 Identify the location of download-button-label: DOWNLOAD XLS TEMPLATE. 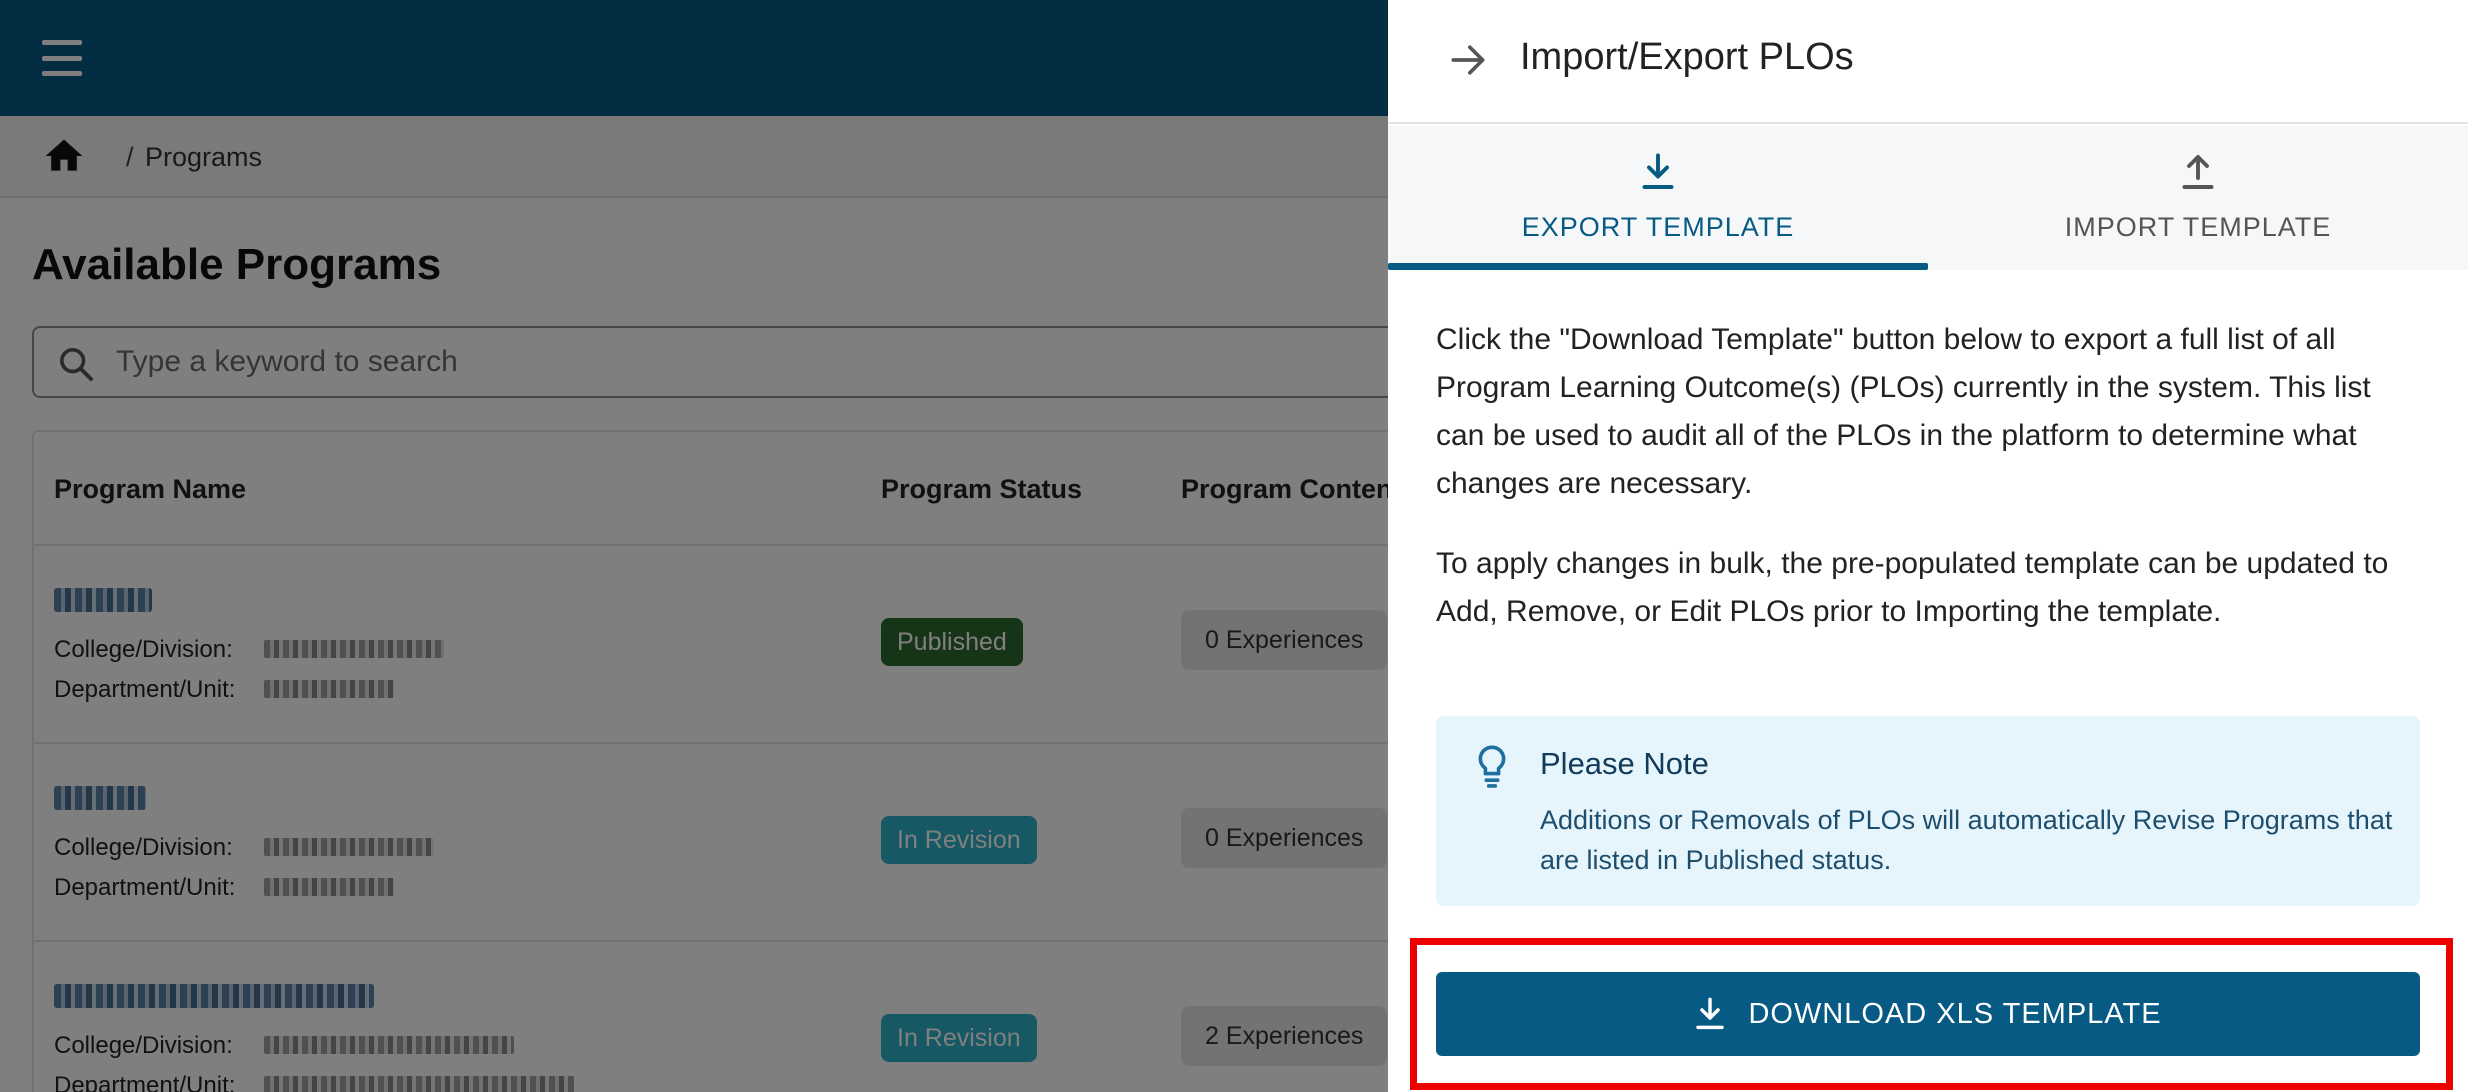
(1955, 1013).